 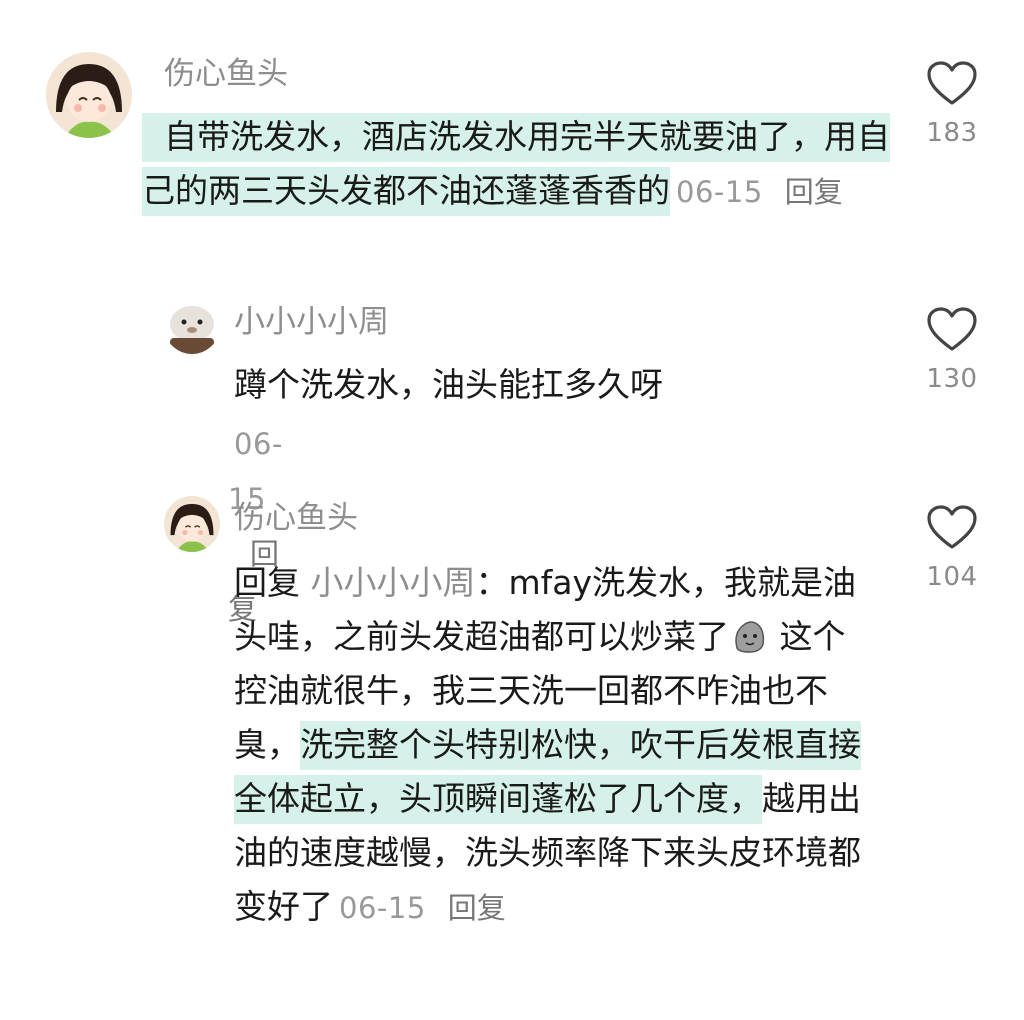 What do you see at coordinates (267, 582) in the screenshot?
I see `reply-prefix: 回复` at bounding box center [267, 582].